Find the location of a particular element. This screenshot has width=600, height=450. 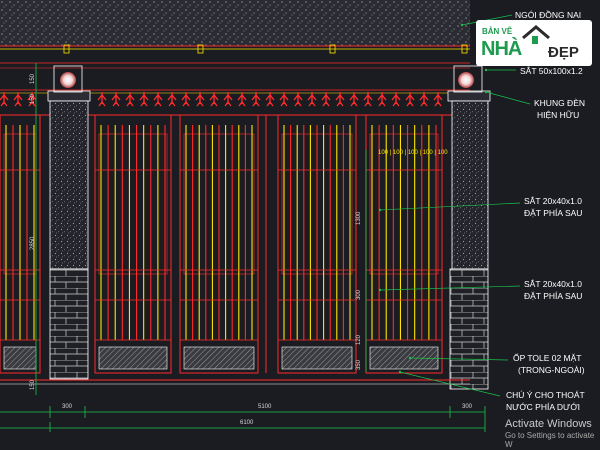

label-lamp-frame-1: KHUNG ĐÈN is located at coordinates (560, 103).